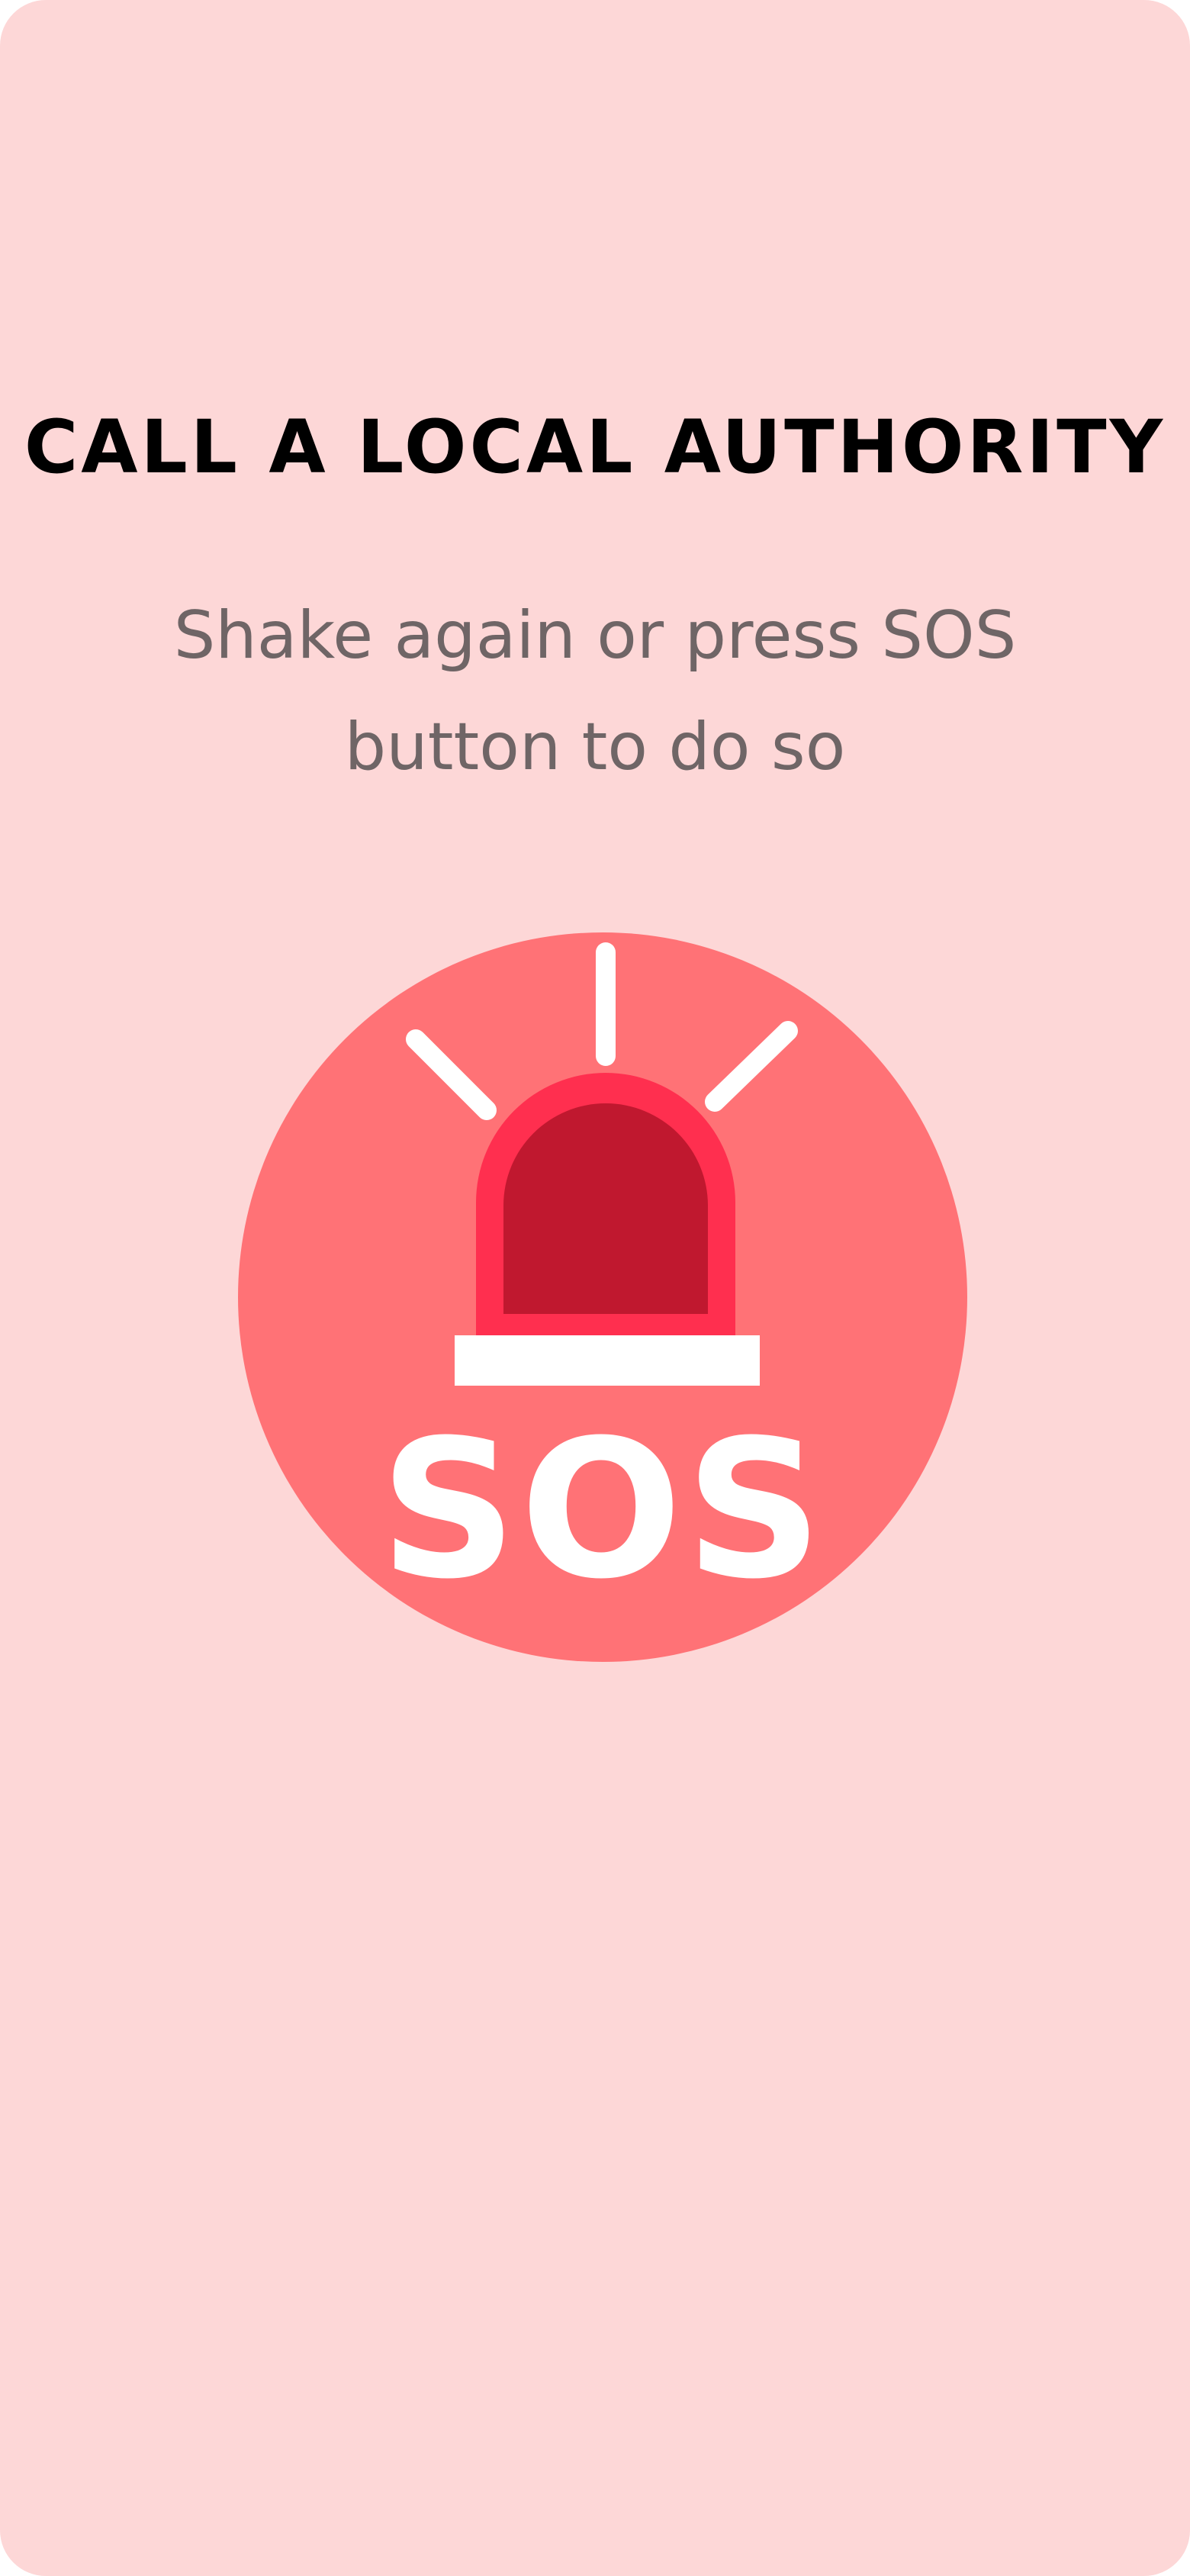 This screenshot has height=2576, width=1190. I want to click on siren-dome-inner, so click(605, 1208).